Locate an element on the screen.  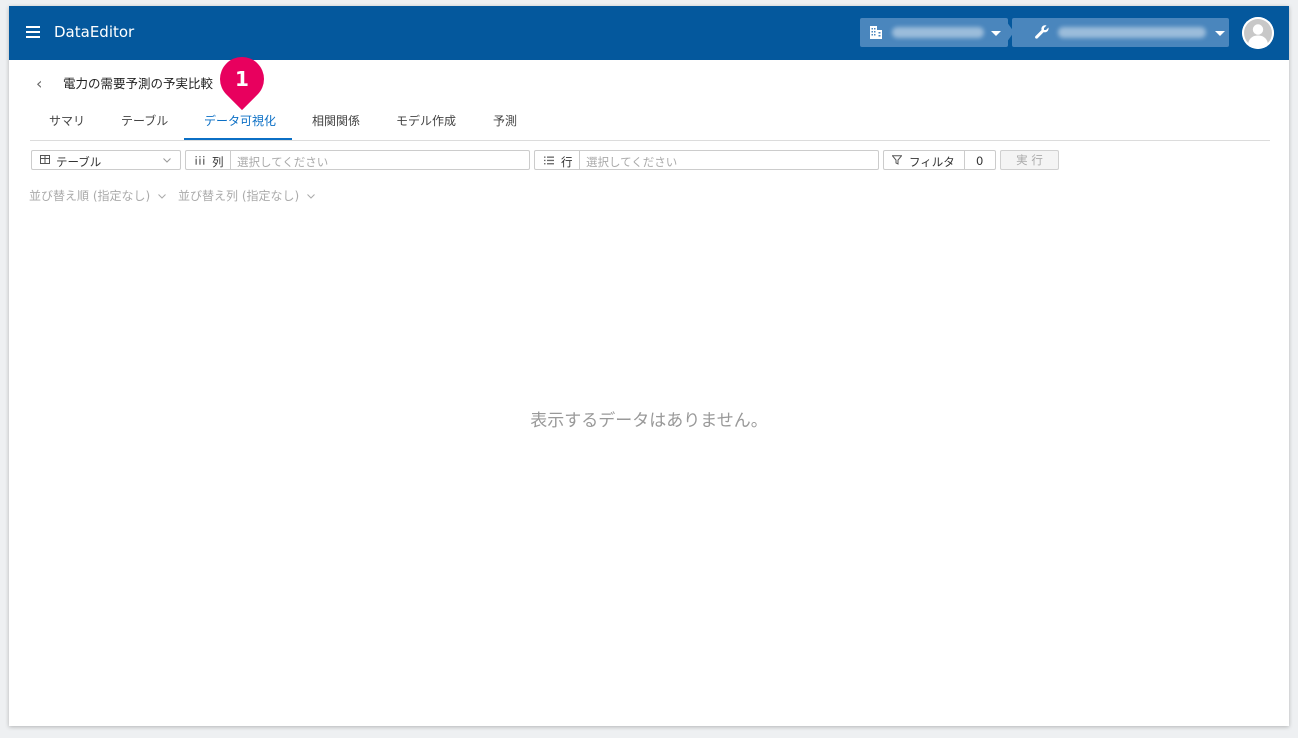
organization-selector is located at coordinates (934, 32).